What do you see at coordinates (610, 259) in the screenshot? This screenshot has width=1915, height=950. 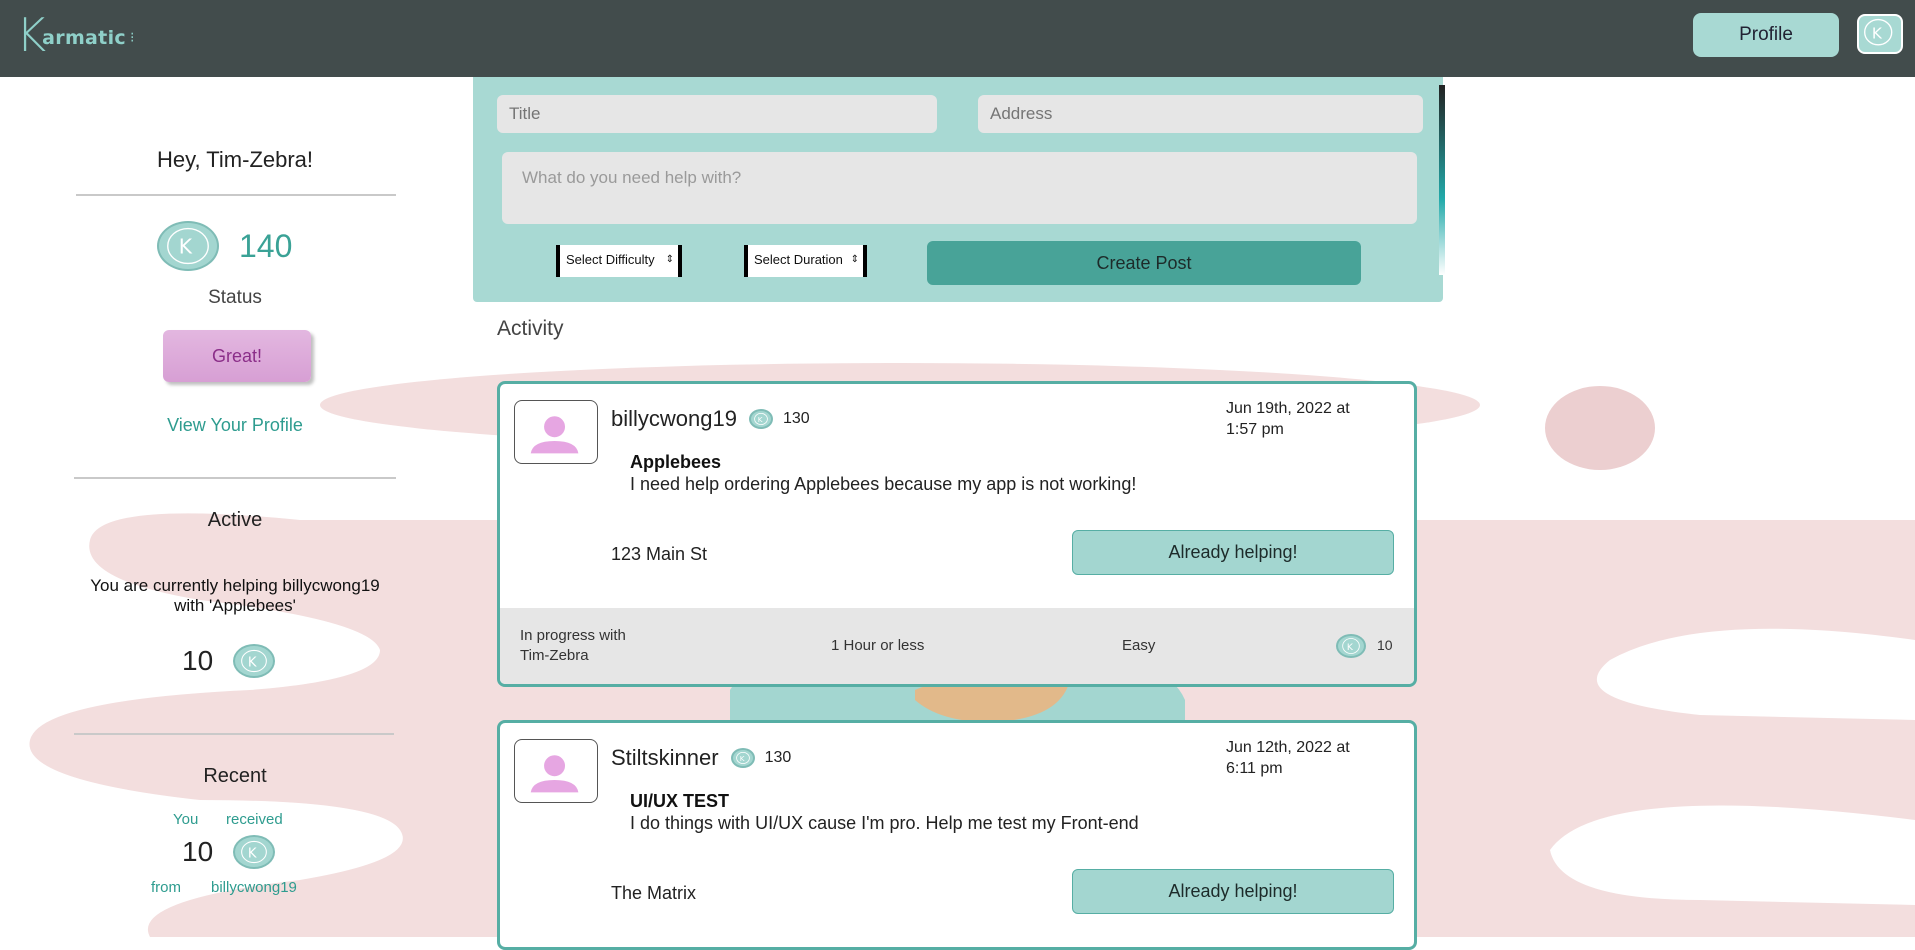 I see `difficulty-select-label: Select Difficulty` at bounding box center [610, 259].